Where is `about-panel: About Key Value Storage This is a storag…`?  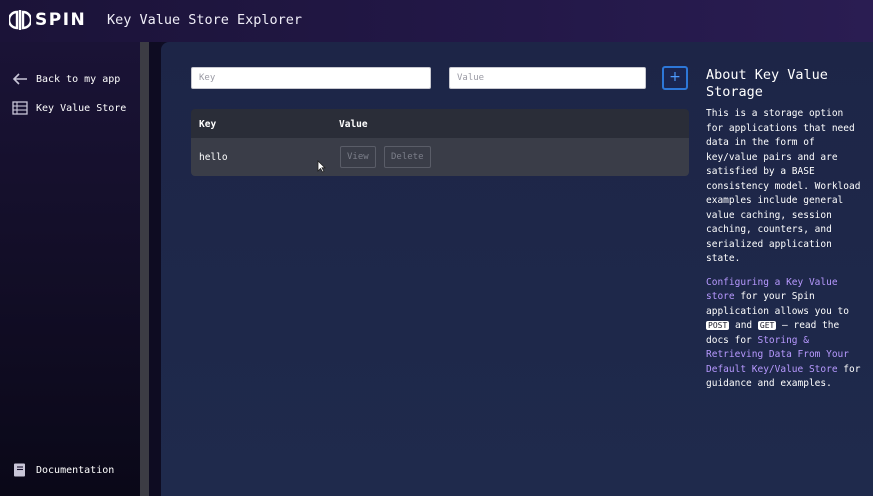 about-panel: About Key Value Storage This is a storag… is located at coordinates (785, 229).